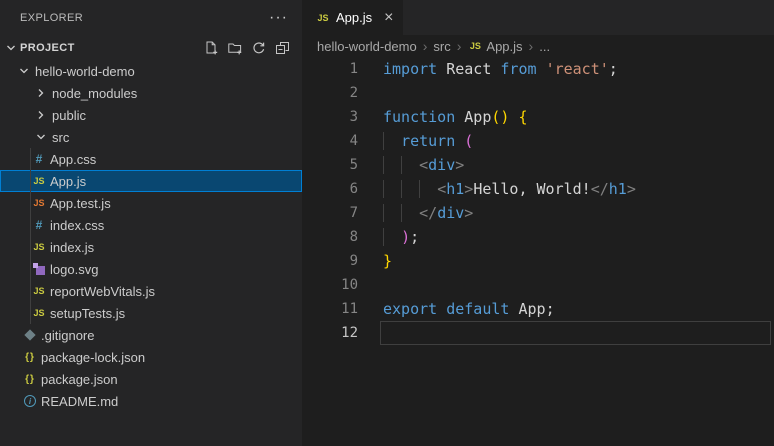  Describe the element at coordinates (419, 117) in the screenshot. I see `code-token: function` at that location.